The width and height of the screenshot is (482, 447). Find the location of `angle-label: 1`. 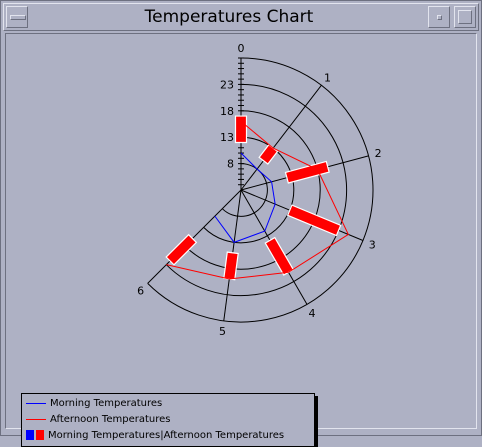

angle-label: 1 is located at coordinates (327, 77).